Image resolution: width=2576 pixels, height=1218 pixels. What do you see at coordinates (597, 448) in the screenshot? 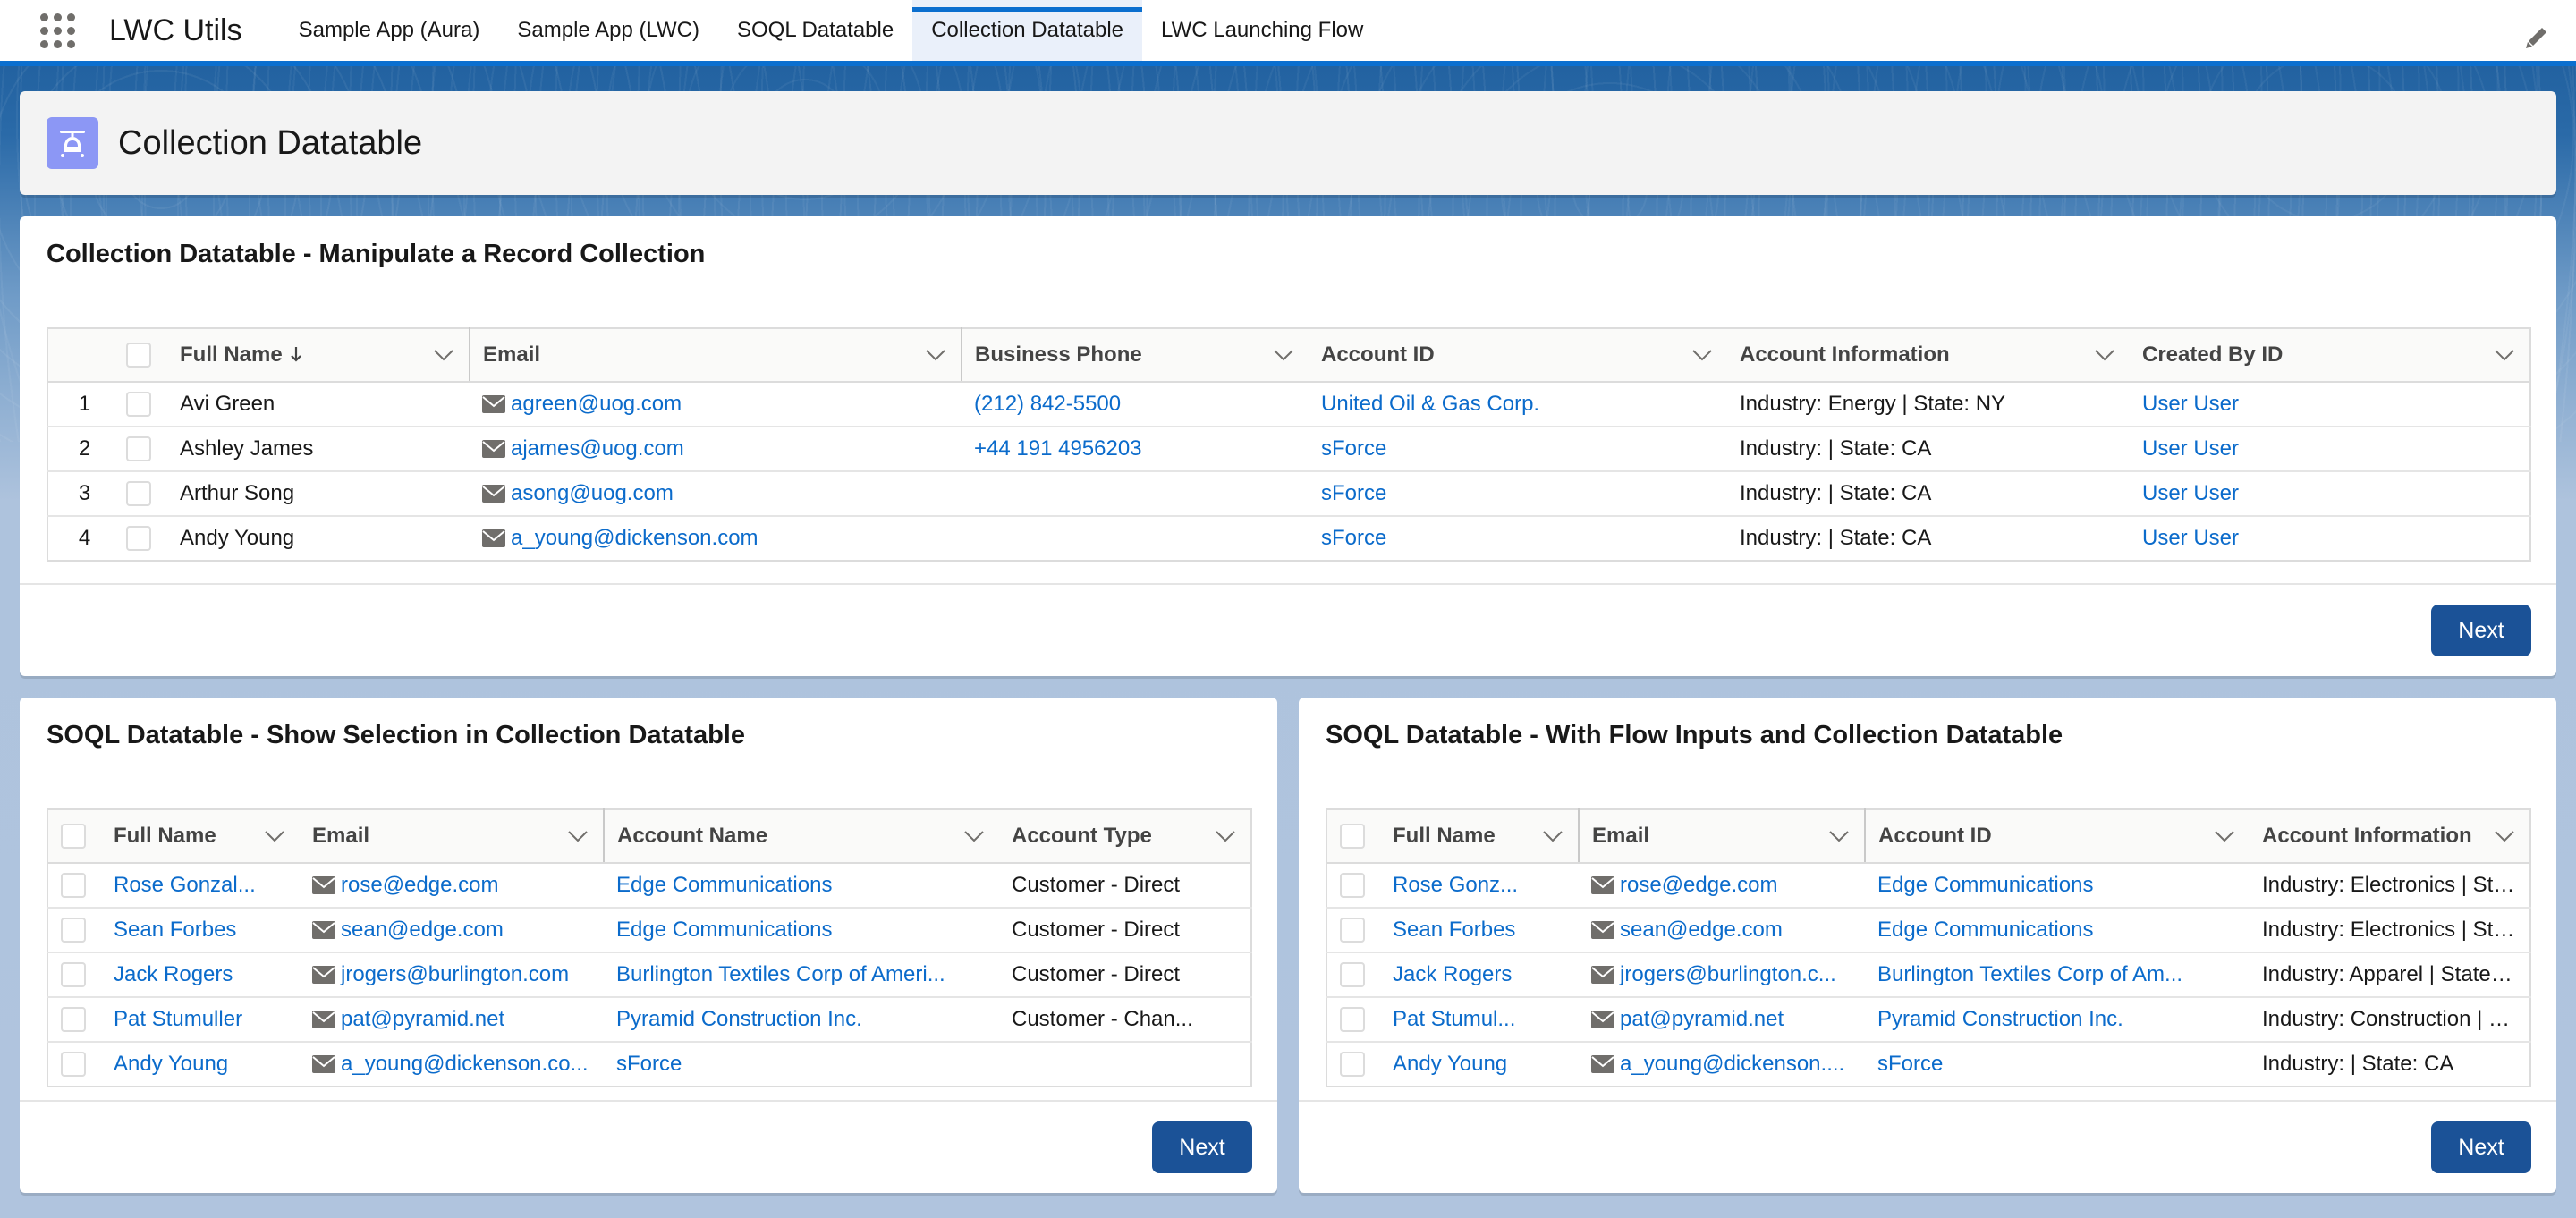
I see `email-link: ajames@uog.com` at bounding box center [597, 448].